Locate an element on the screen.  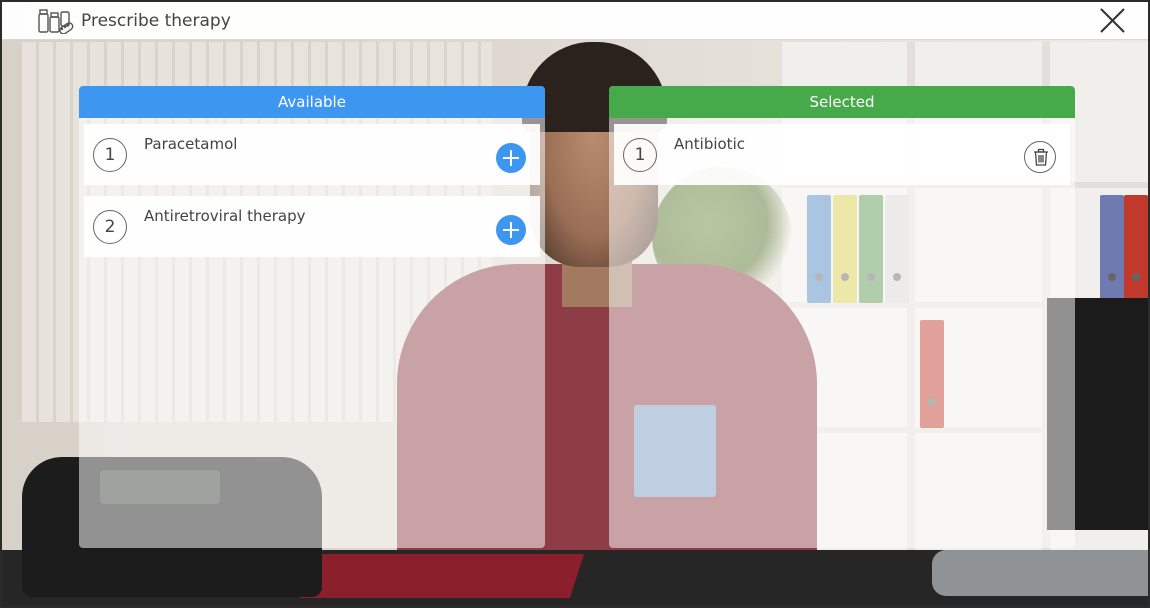
red-folder is located at coordinates (442, 576).